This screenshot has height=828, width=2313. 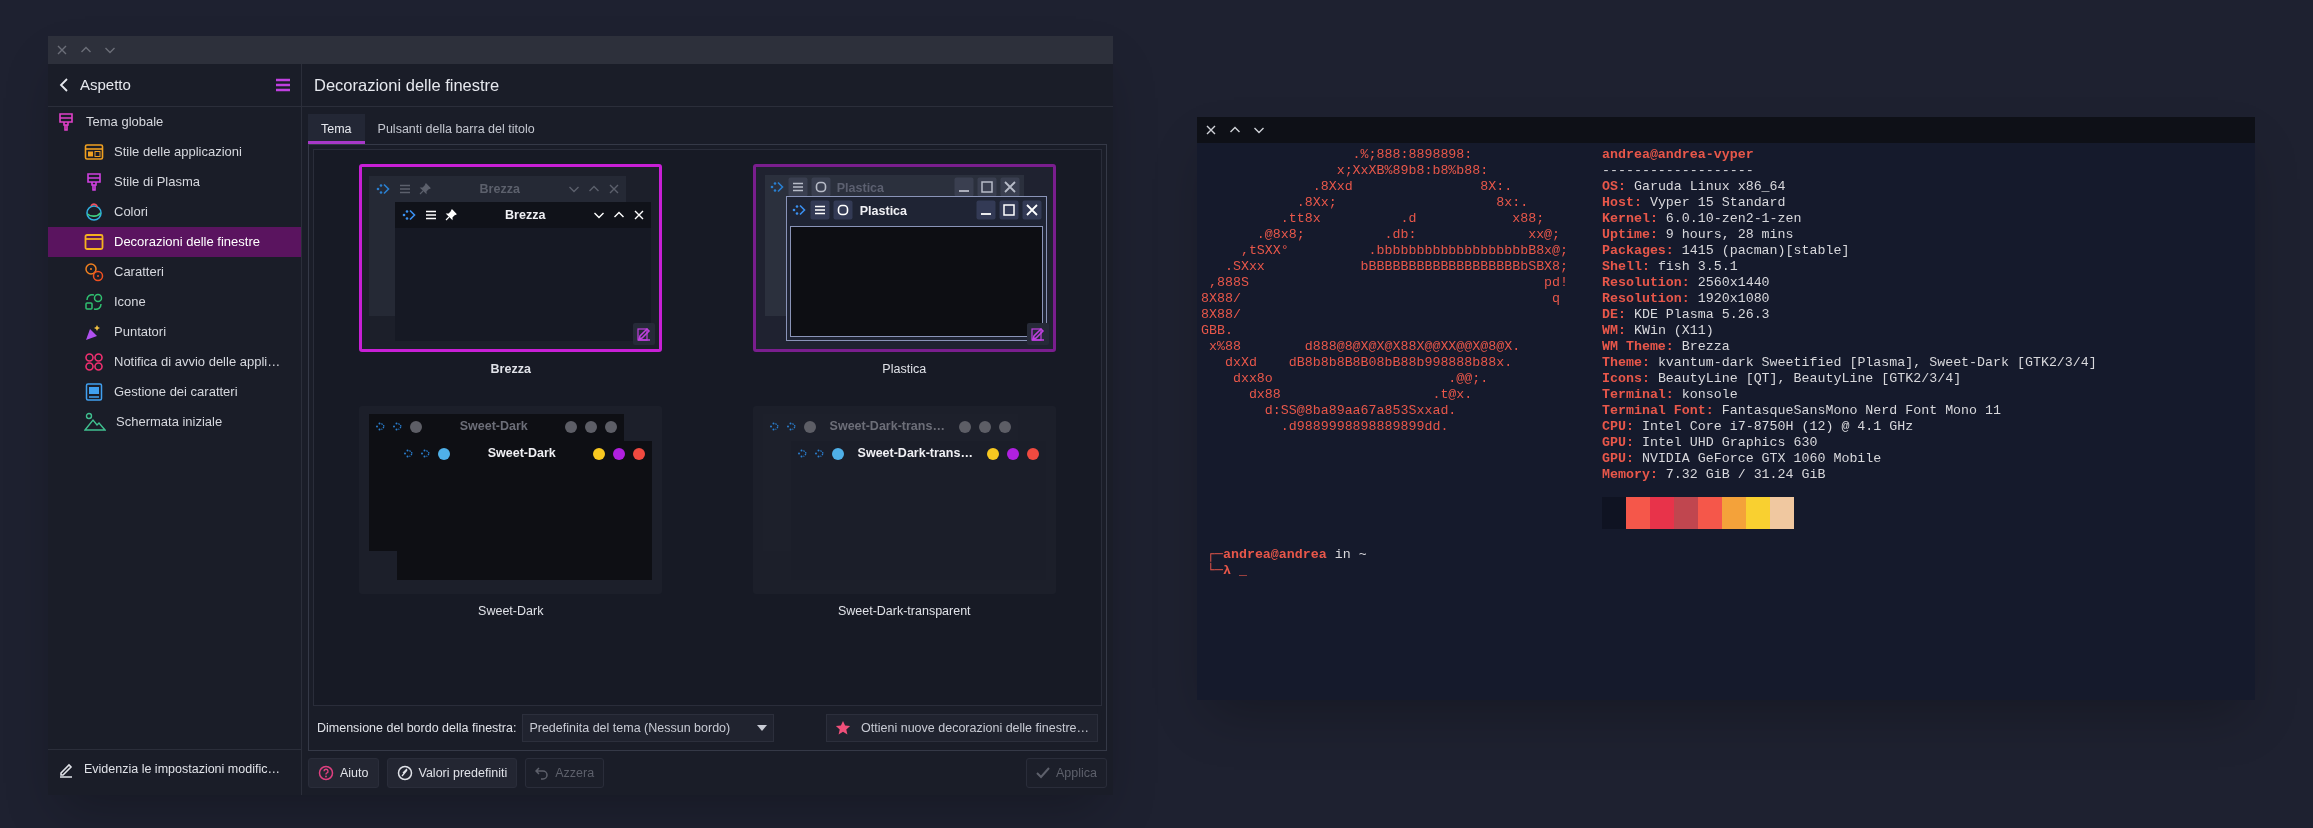 I want to click on ascii-art-line: .8Xx; 8x:., so click(x=1412, y=203).